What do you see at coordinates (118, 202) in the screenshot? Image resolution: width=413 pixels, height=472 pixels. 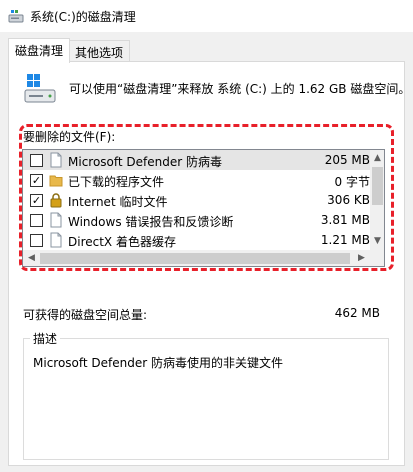 I see `item-name: Internet 临时文件` at bounding box center [118, 202].